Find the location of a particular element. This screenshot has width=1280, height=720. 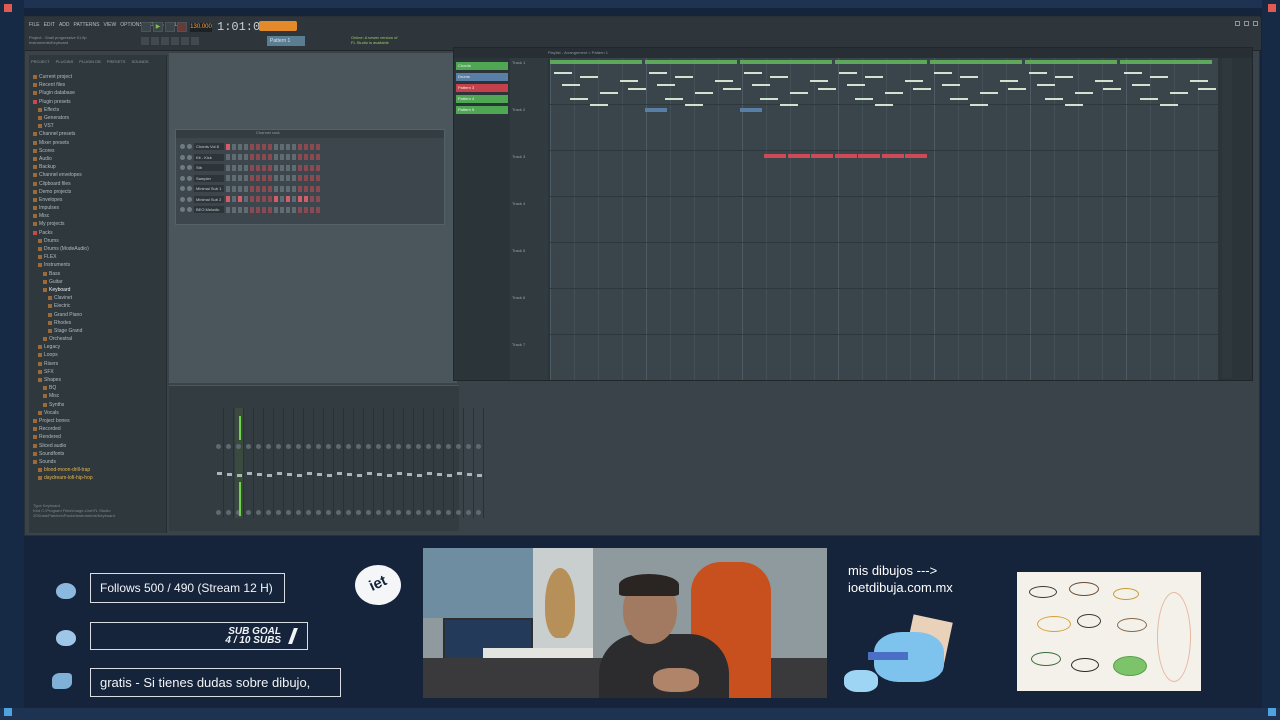

track-header: Track 1 is located at coordinates (529, 81).